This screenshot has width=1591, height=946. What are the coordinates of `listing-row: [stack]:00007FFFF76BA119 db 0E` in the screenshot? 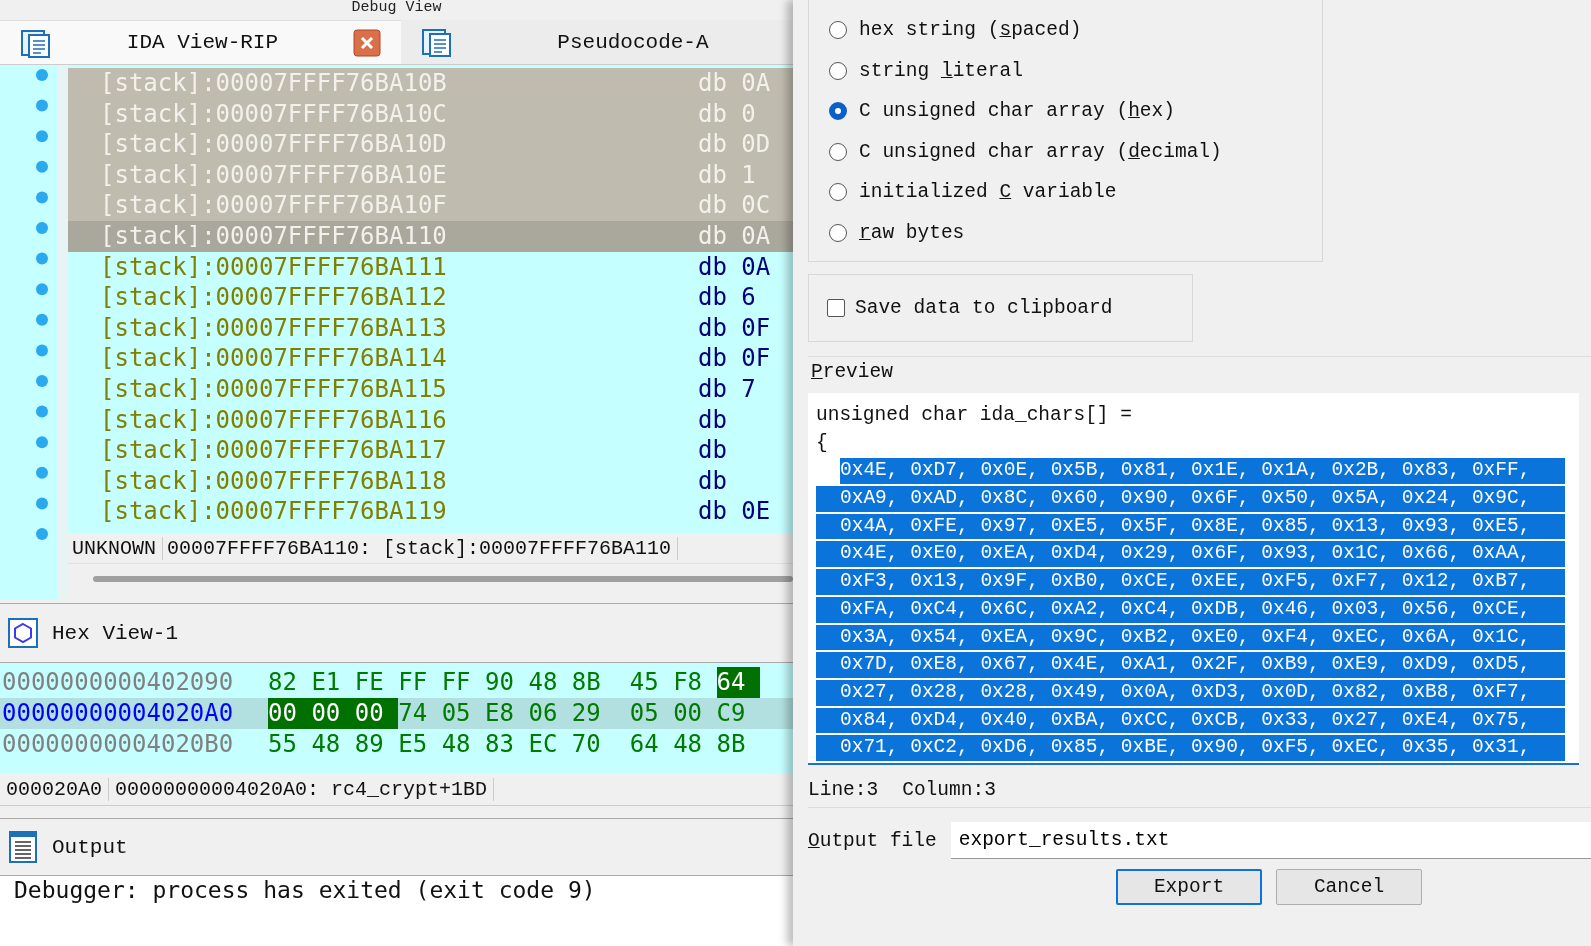 It's located at (430, 511).